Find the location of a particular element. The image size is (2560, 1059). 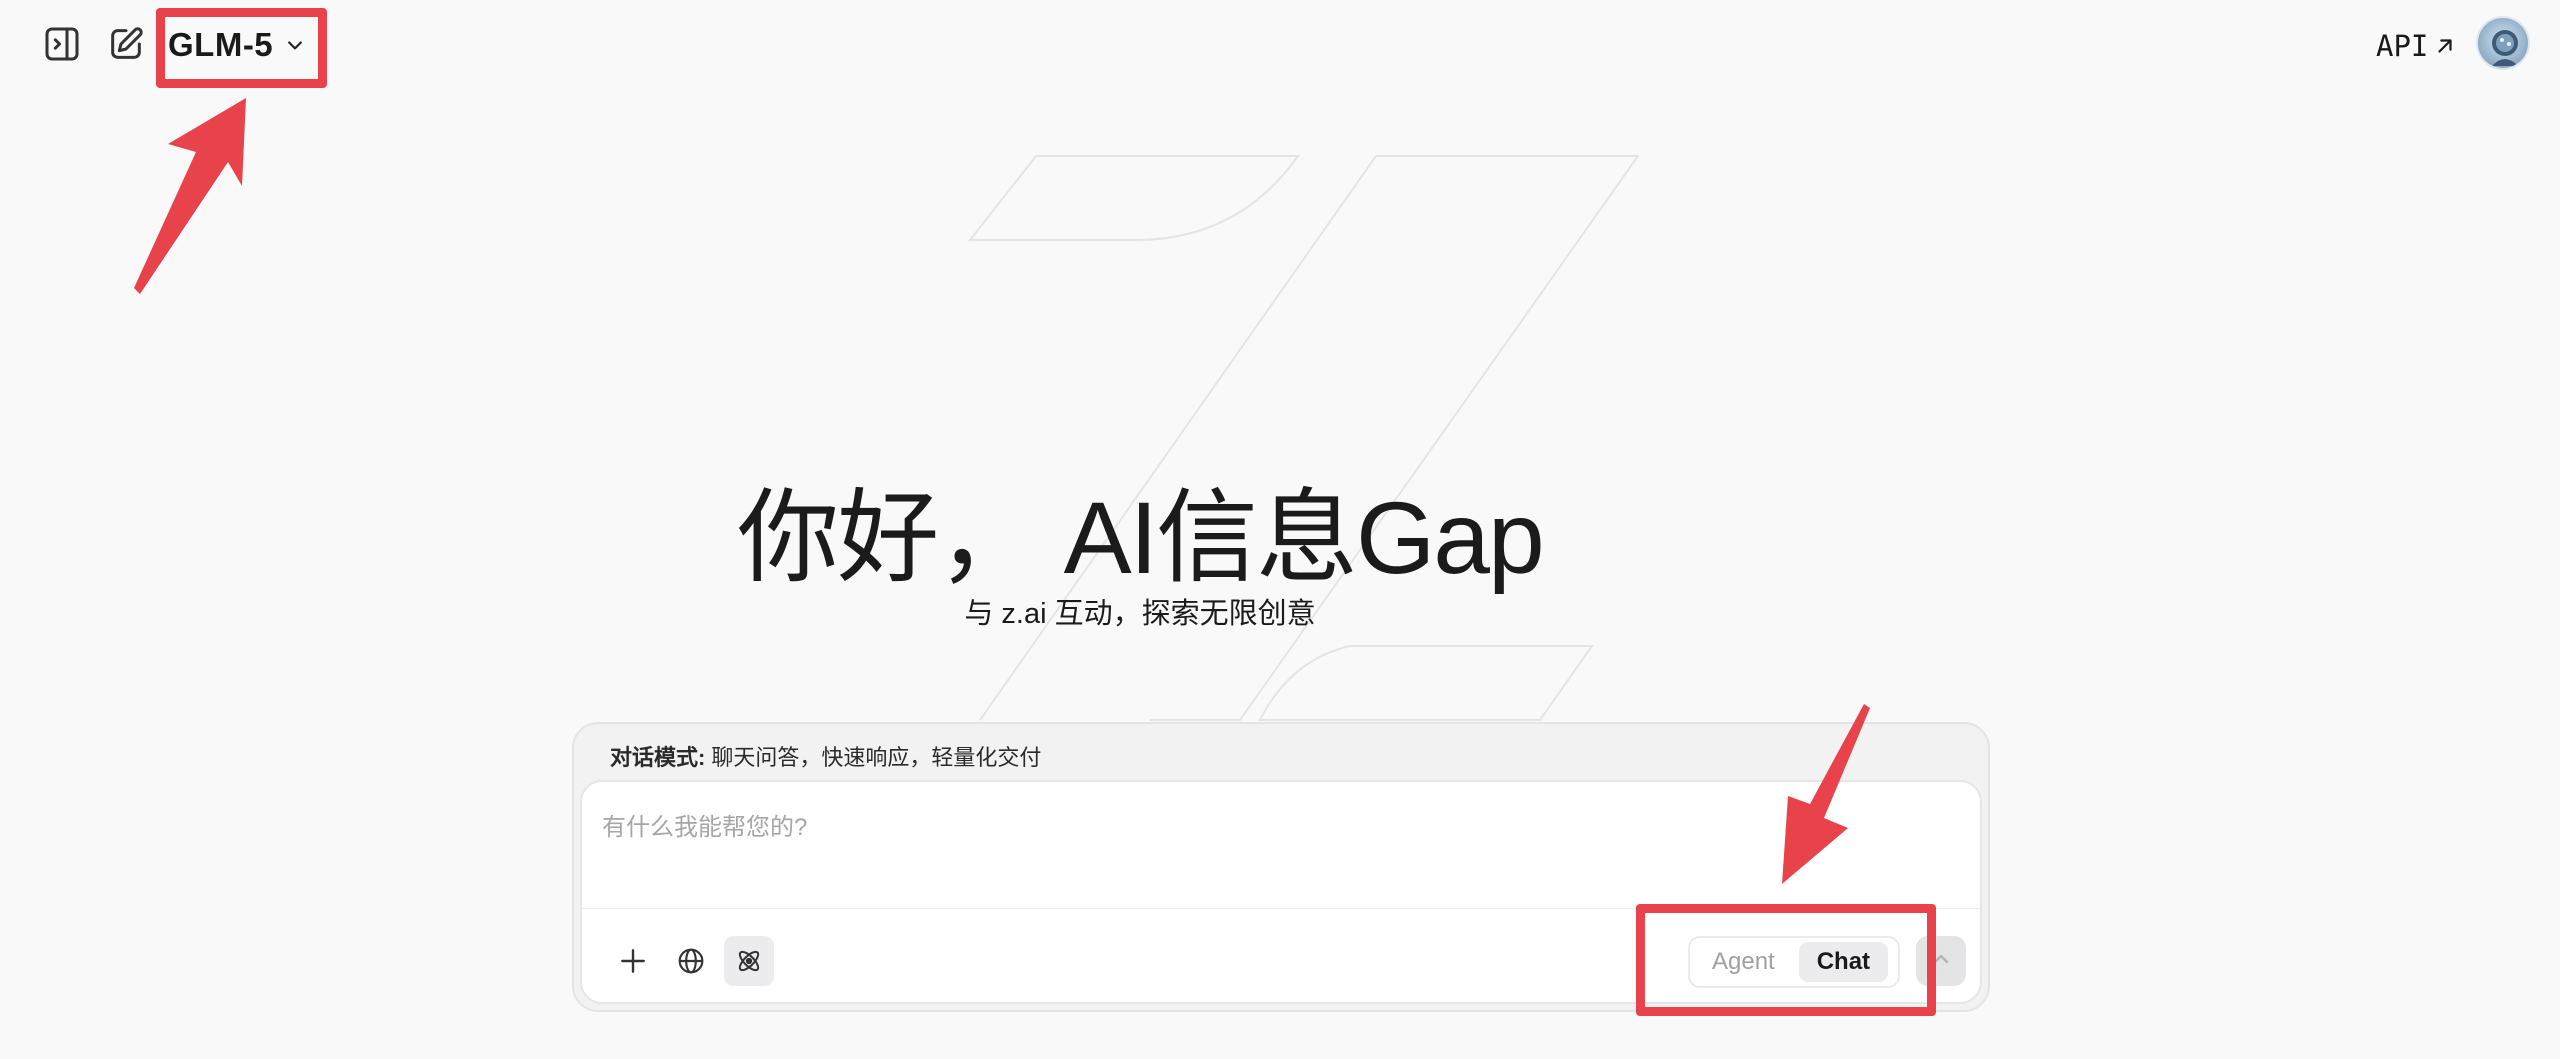

mode-option-agent: Agent is located at coordinates (1743, 962).